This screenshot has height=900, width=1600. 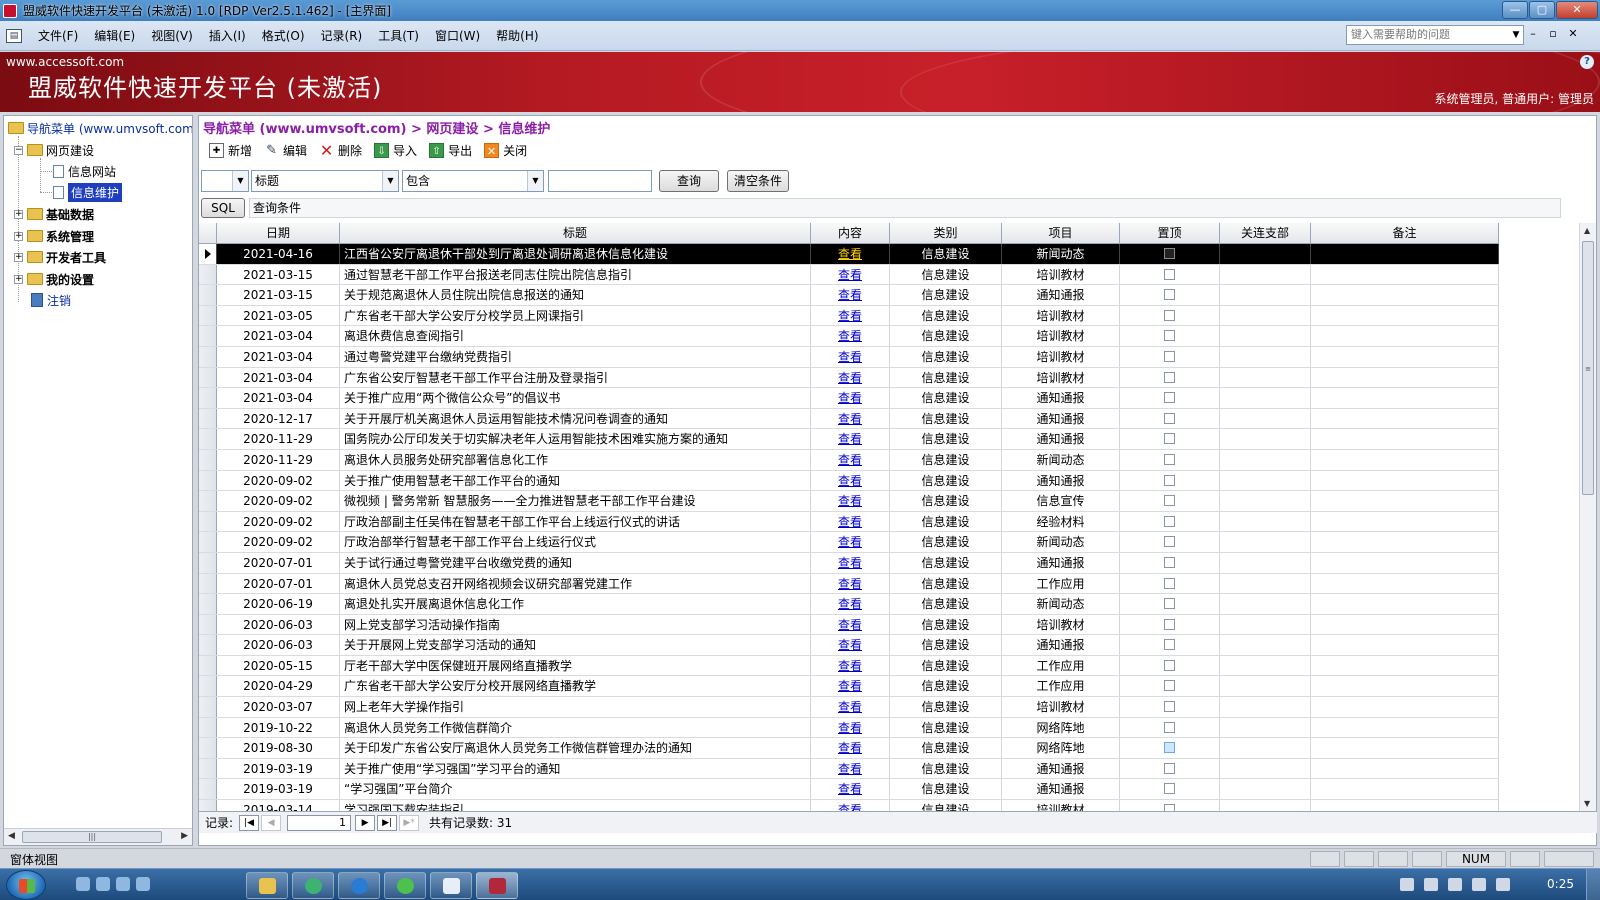 I want to click on scrollbar-thumb: |||, so click(x=92, y=837).